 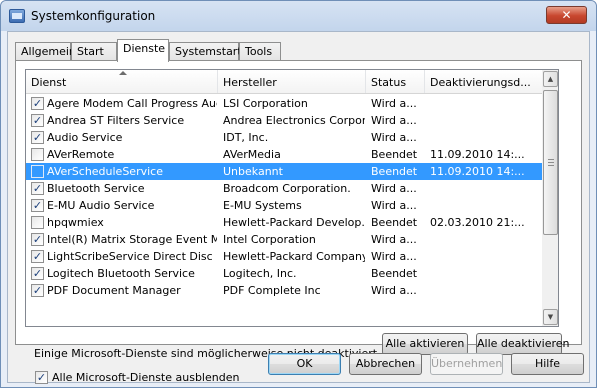 I want to click on service-name: Andrea ST Filters Service, so click(x=116, y=120).